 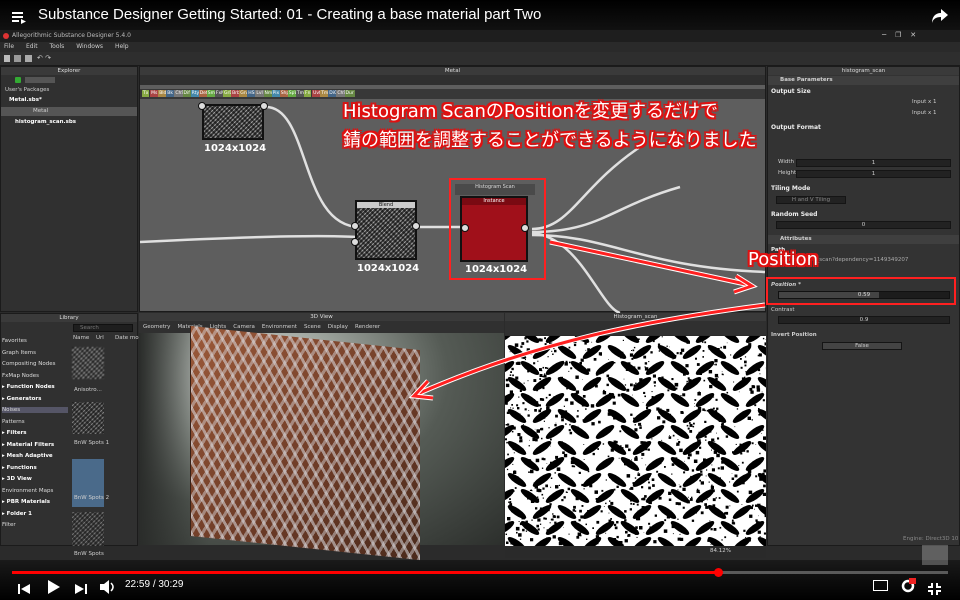 I want to click on library-thumb-3-selected: BnW Spots 2, so click(x=90, y=483).